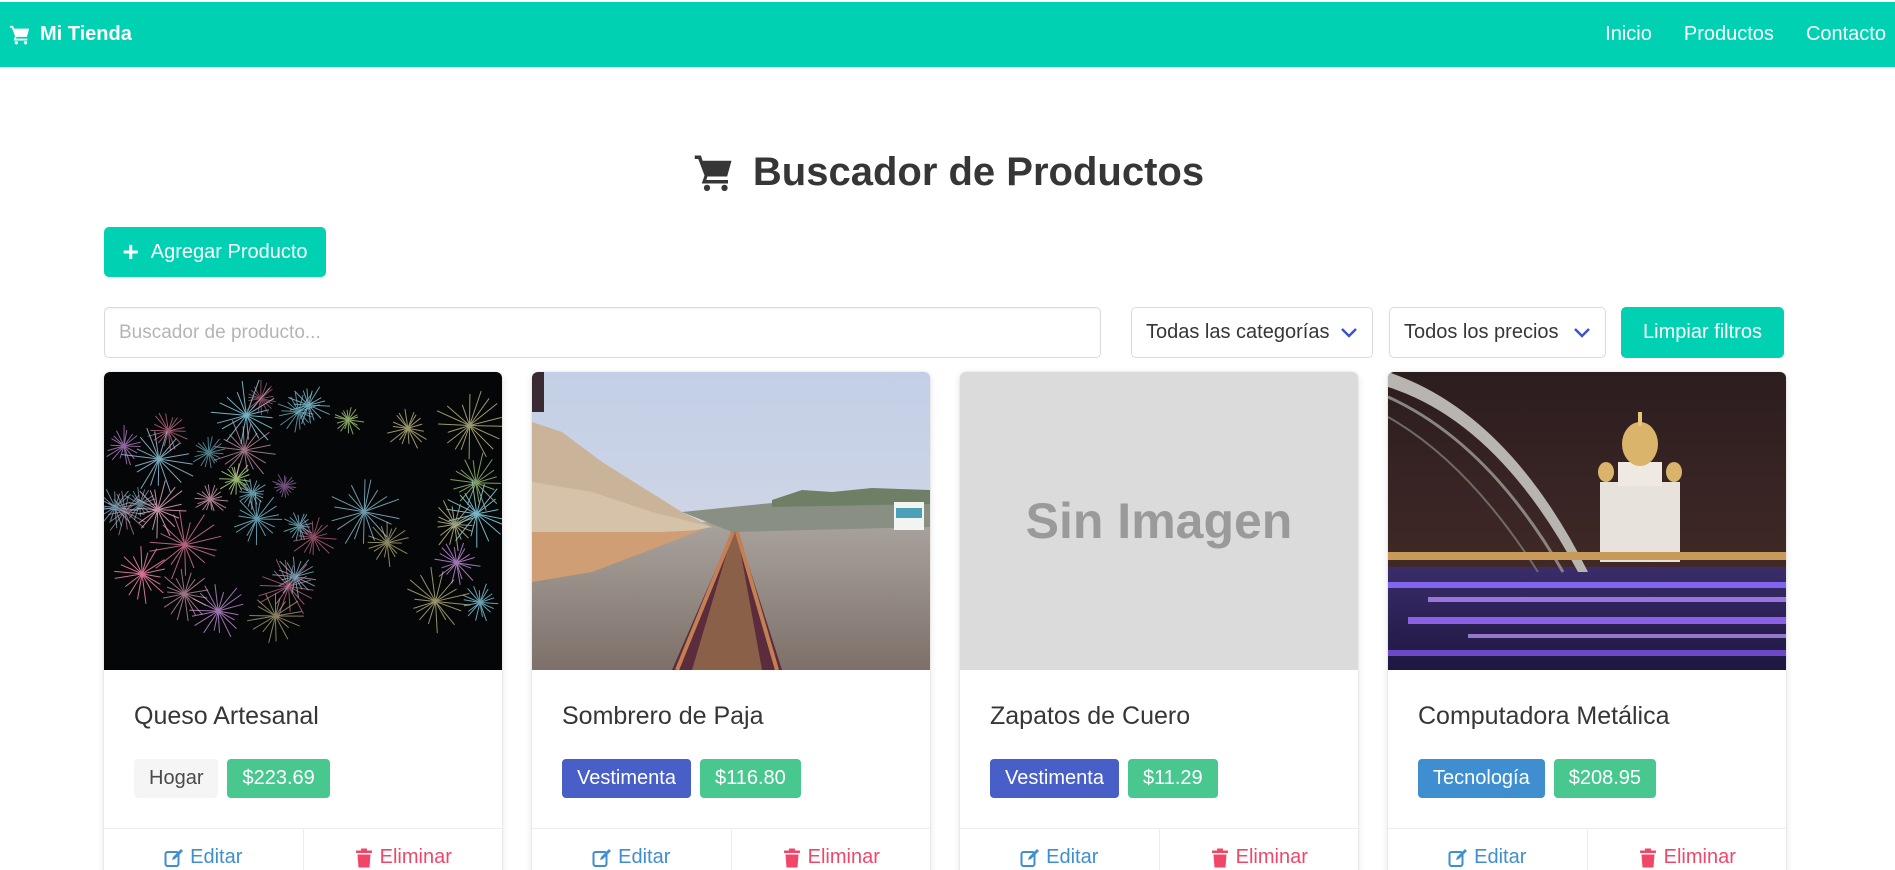 This screenshot has width=1895, height=870. I want to click on price-tag: $223.69, so click(278, 778).